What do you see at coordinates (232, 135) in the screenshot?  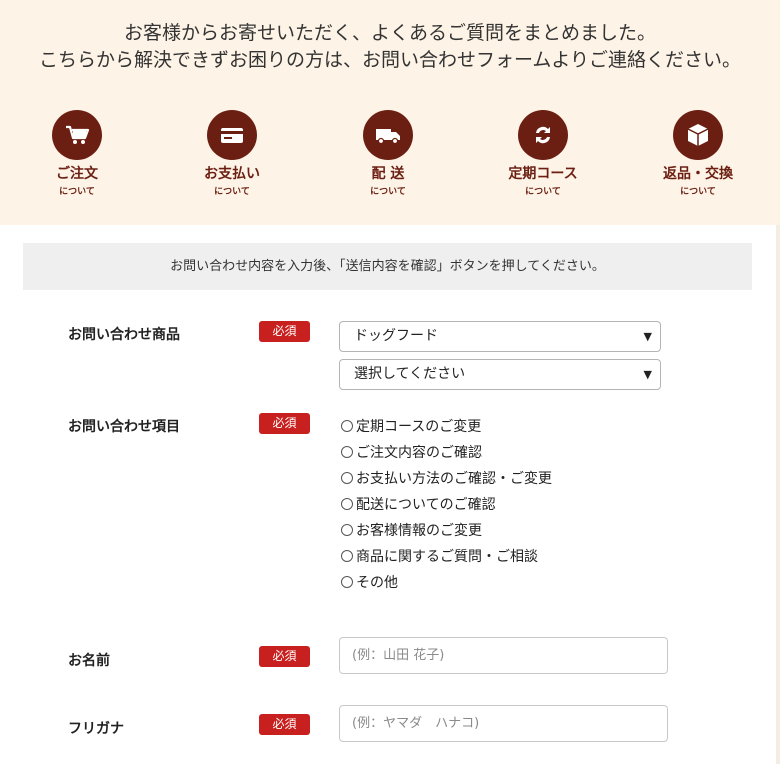 I see `card-icon` at bounding box center [232, 135].